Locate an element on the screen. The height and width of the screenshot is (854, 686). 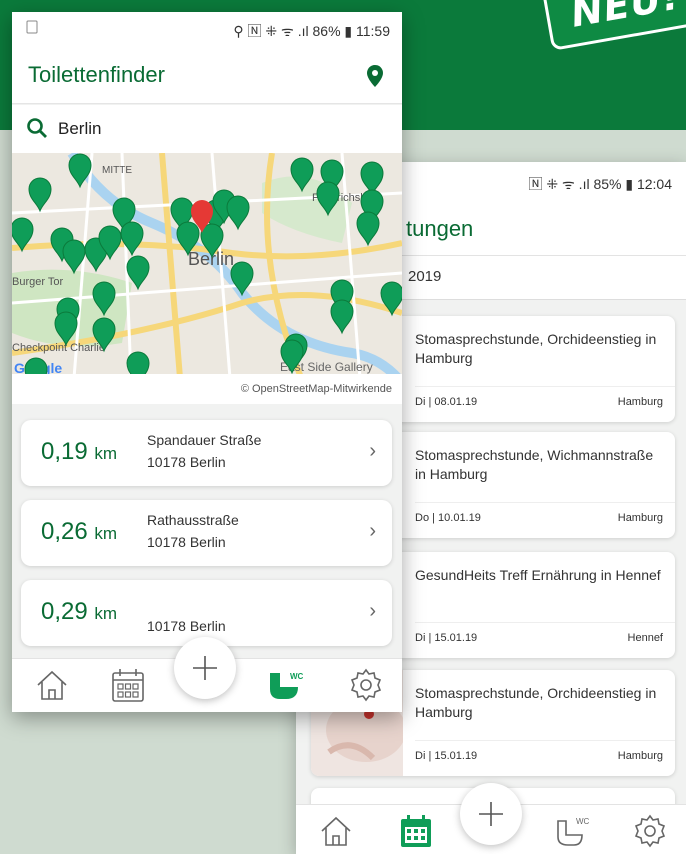
location-pin-icon is located at coordinates (375, 76).